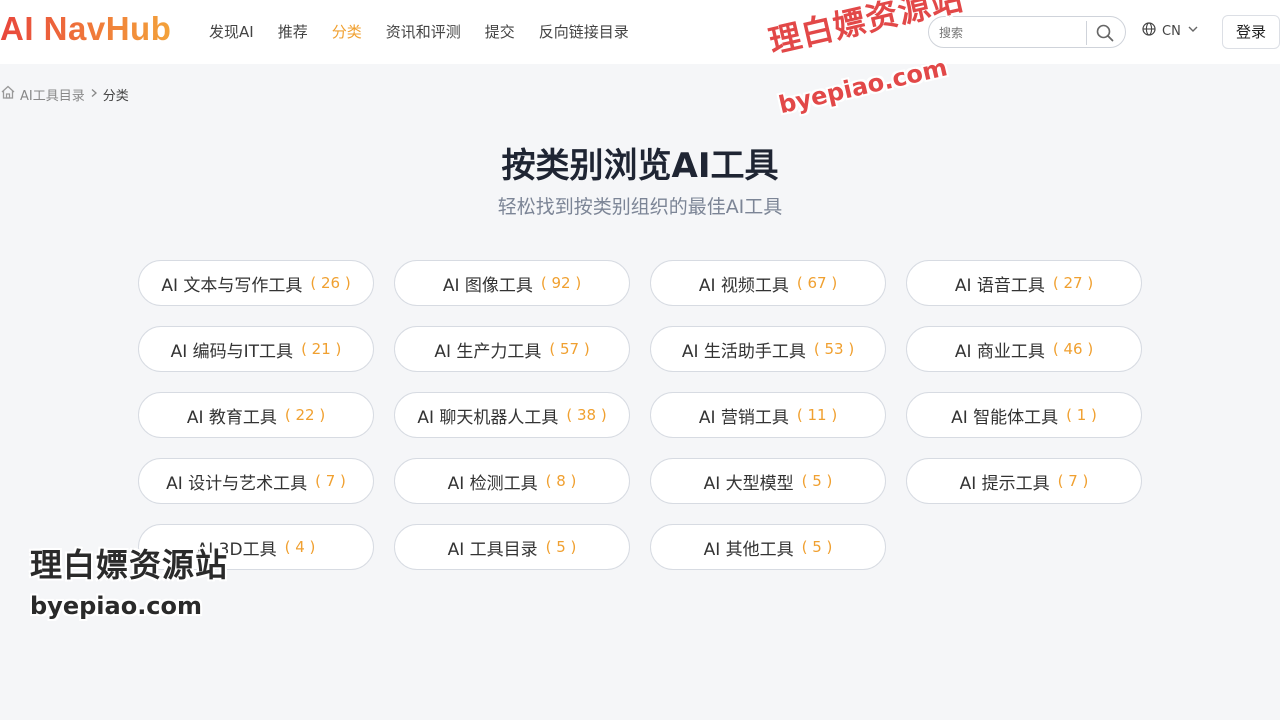  I want to click on nav-news-reviews: 资讯和评测, so click(423, 31).